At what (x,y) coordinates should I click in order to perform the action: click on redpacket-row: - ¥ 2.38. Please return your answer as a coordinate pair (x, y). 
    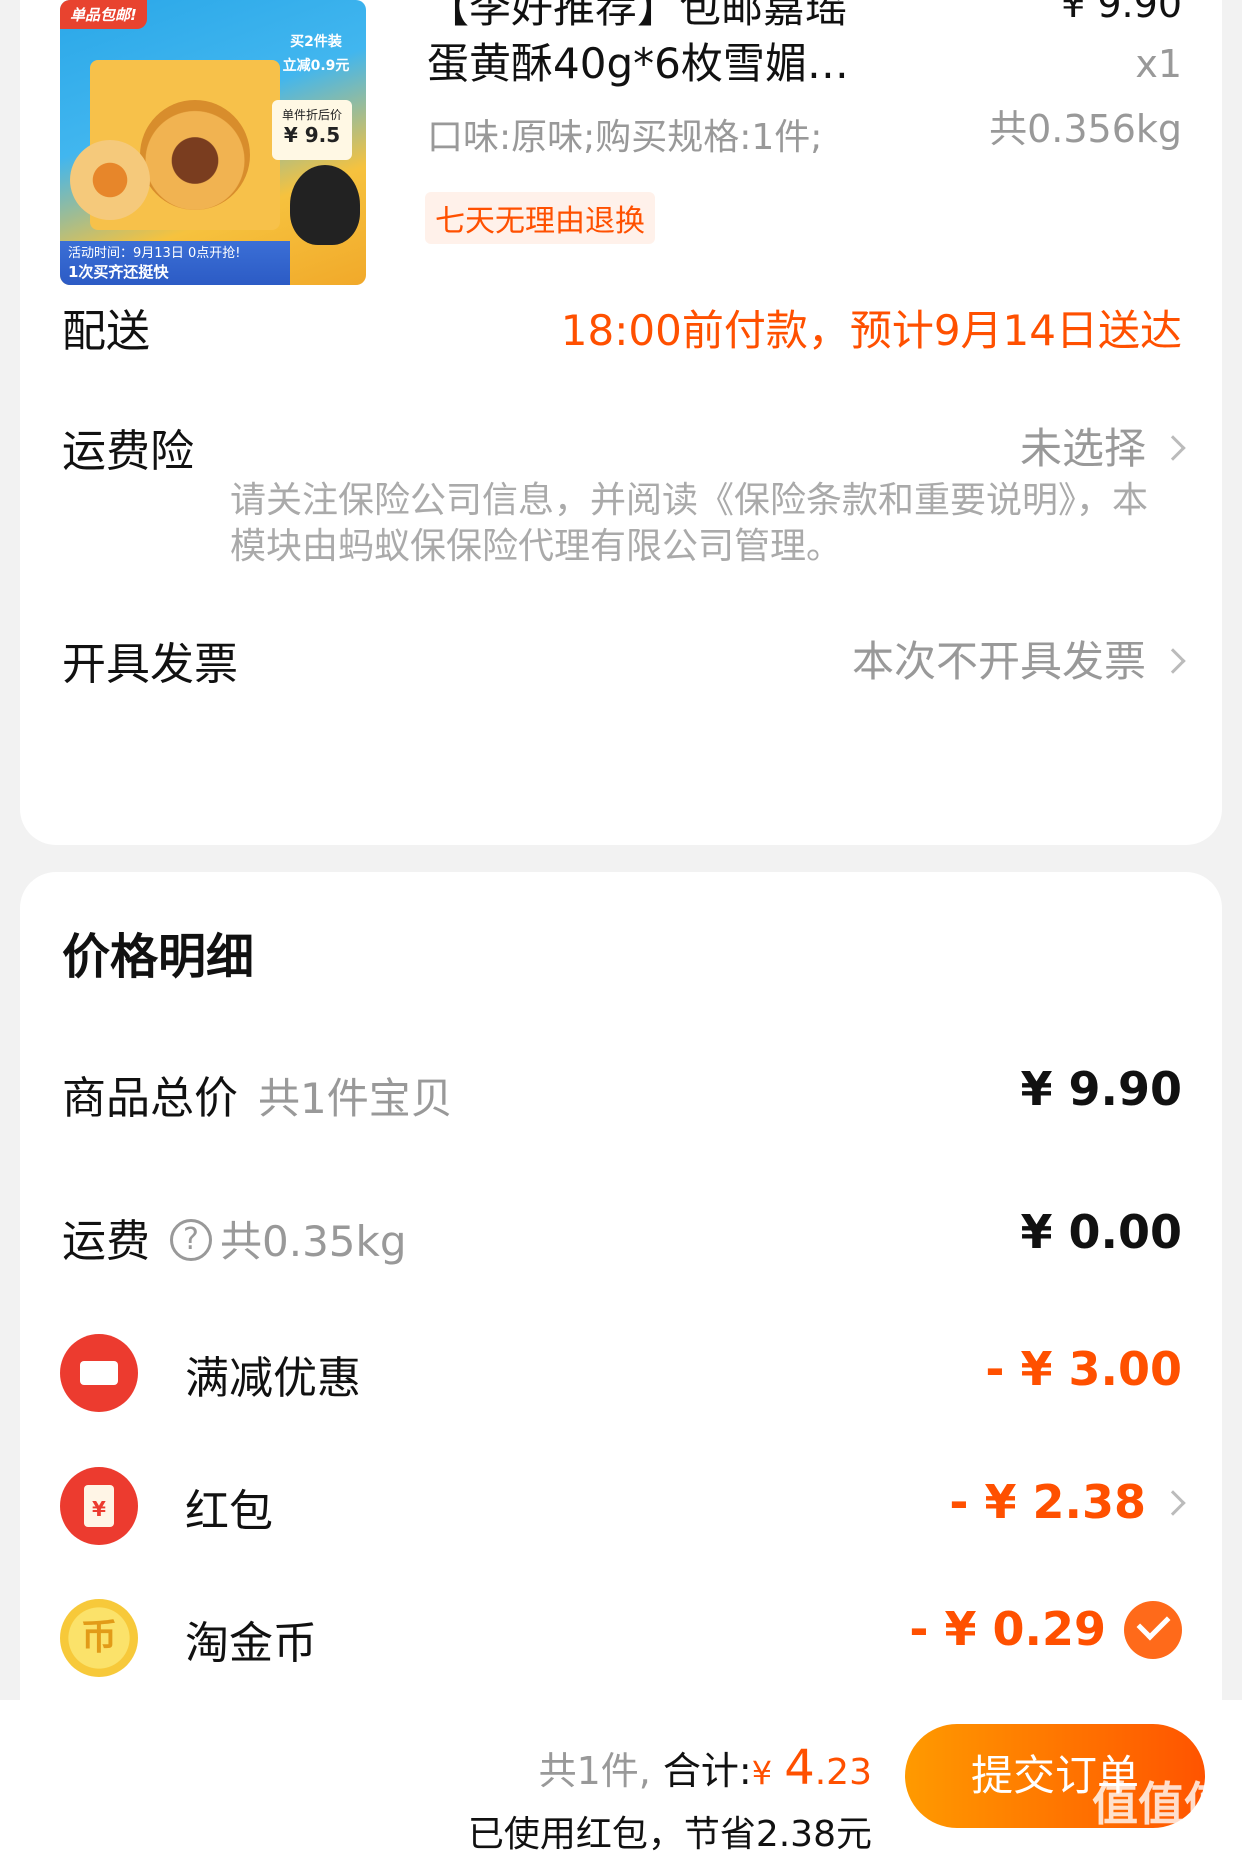
    Looking at the image, I should click on (1067, 1502).